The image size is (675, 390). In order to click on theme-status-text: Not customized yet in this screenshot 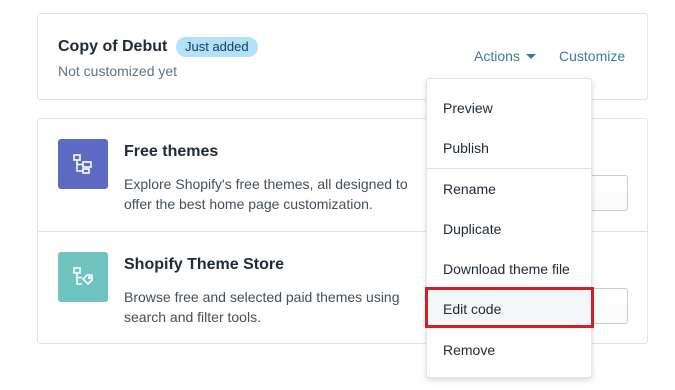, I will do `click(118, 71)`.